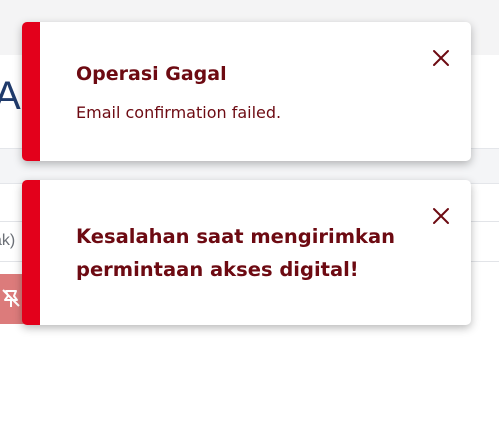 The image size is (499, 445). What do you see at coordinates (151, 74) in the screenshot?
I see `toast-title: Operasi Gagal` at bounding box center [151, 74].